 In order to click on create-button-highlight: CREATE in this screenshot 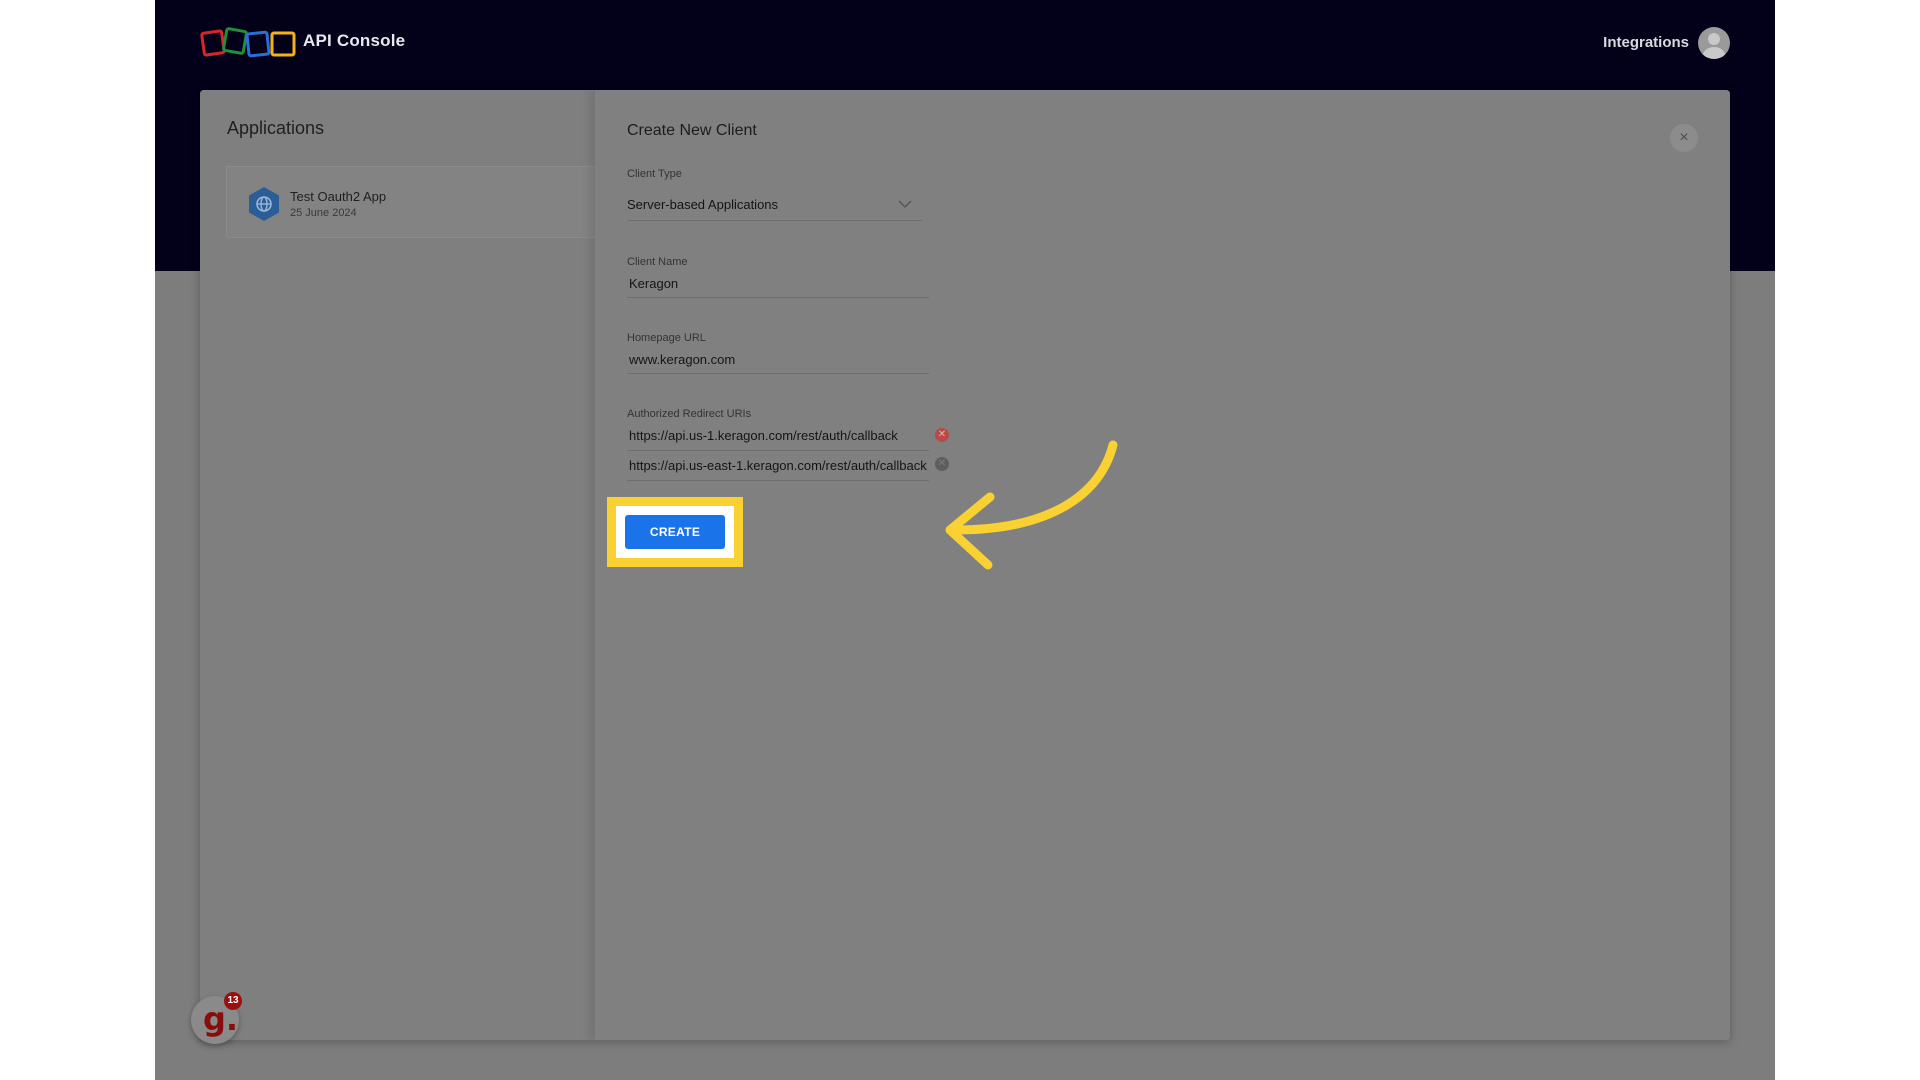, I will do `click(675, 532)`.